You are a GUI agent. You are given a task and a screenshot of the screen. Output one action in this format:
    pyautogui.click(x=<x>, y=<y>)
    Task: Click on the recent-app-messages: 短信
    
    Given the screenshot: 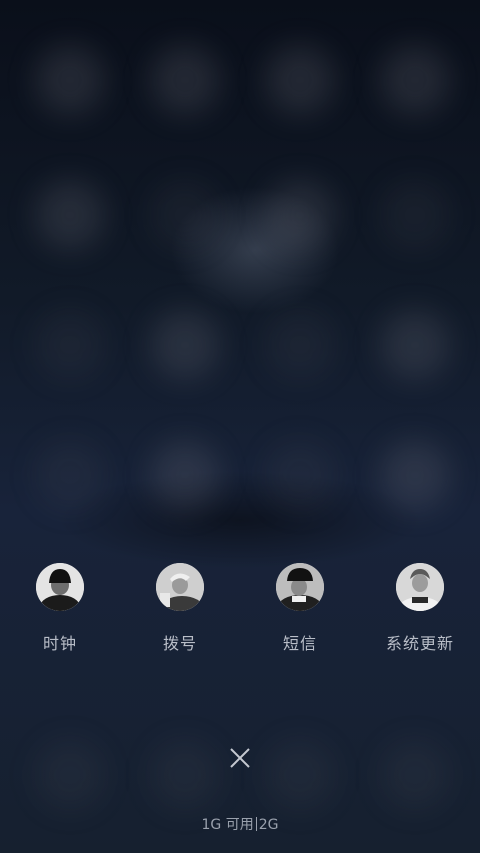 What is the action you would take?
    pyautogui.click(x=300, y=607)
    